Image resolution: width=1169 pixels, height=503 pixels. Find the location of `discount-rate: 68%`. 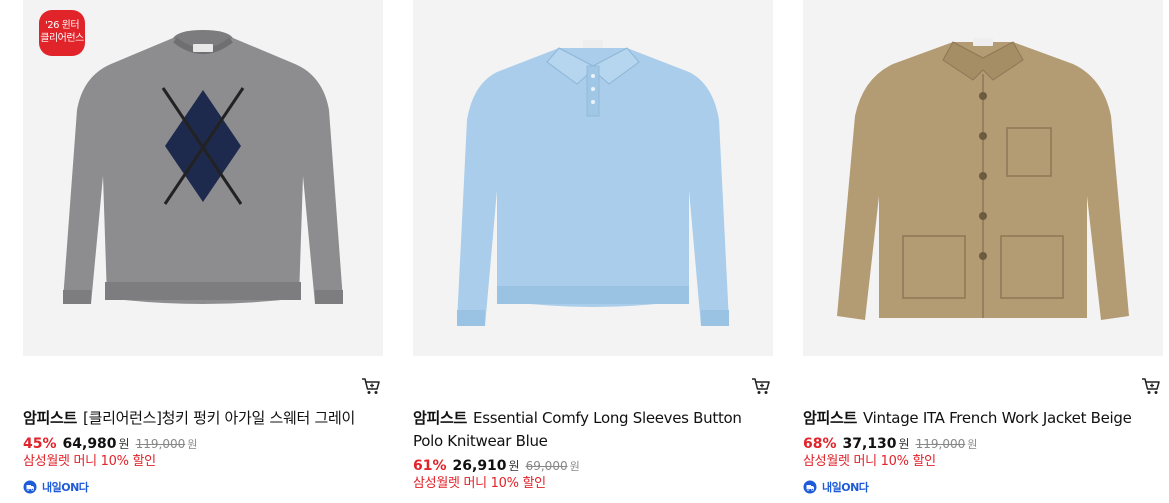

discount-rate: 68% is located at coordinates (820, 444).